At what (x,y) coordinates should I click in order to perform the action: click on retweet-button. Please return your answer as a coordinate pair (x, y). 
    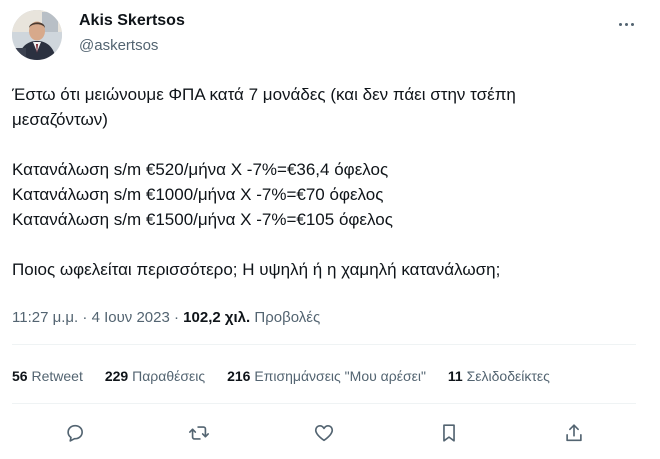
    Looking at the image, I should click on (199, 433).